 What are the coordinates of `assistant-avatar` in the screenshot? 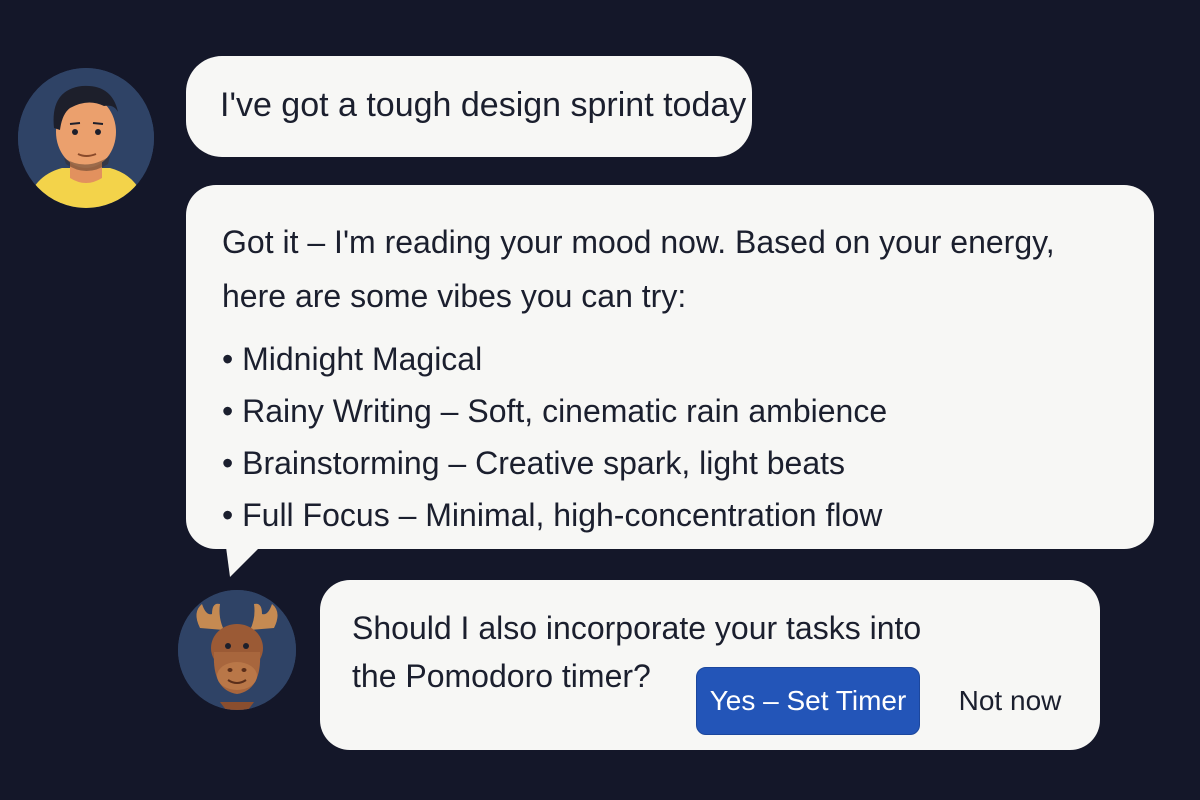 It's located at (237, 650).